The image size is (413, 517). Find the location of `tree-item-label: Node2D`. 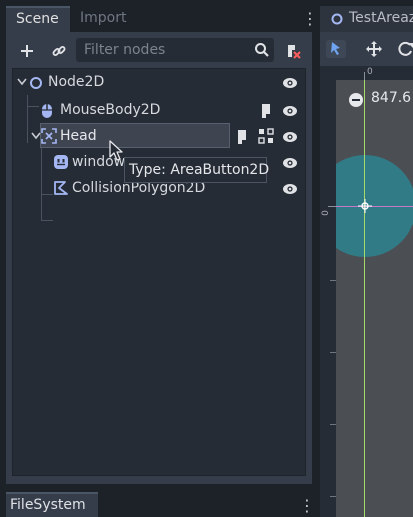

tree-item-label: Node2D is located at coordinates (76, 82).